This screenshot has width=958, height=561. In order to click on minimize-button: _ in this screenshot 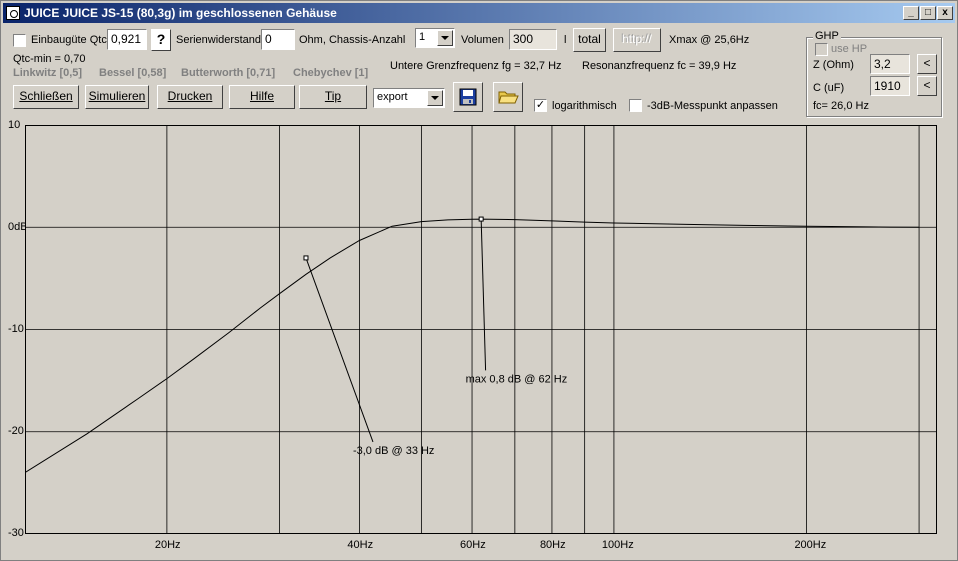, I will do `click(911, 13)`.